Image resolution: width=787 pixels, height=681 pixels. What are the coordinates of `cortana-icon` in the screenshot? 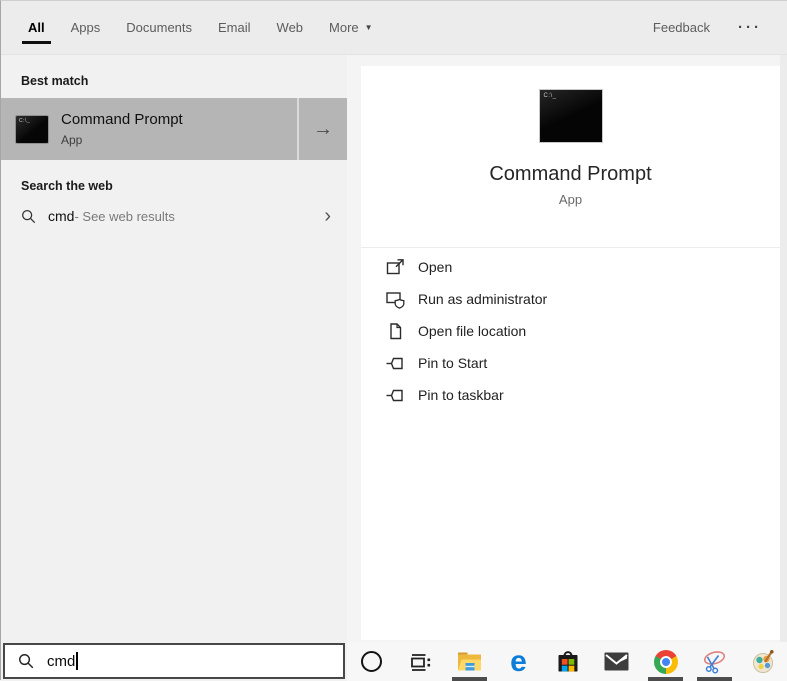 It's located at (371, 661).